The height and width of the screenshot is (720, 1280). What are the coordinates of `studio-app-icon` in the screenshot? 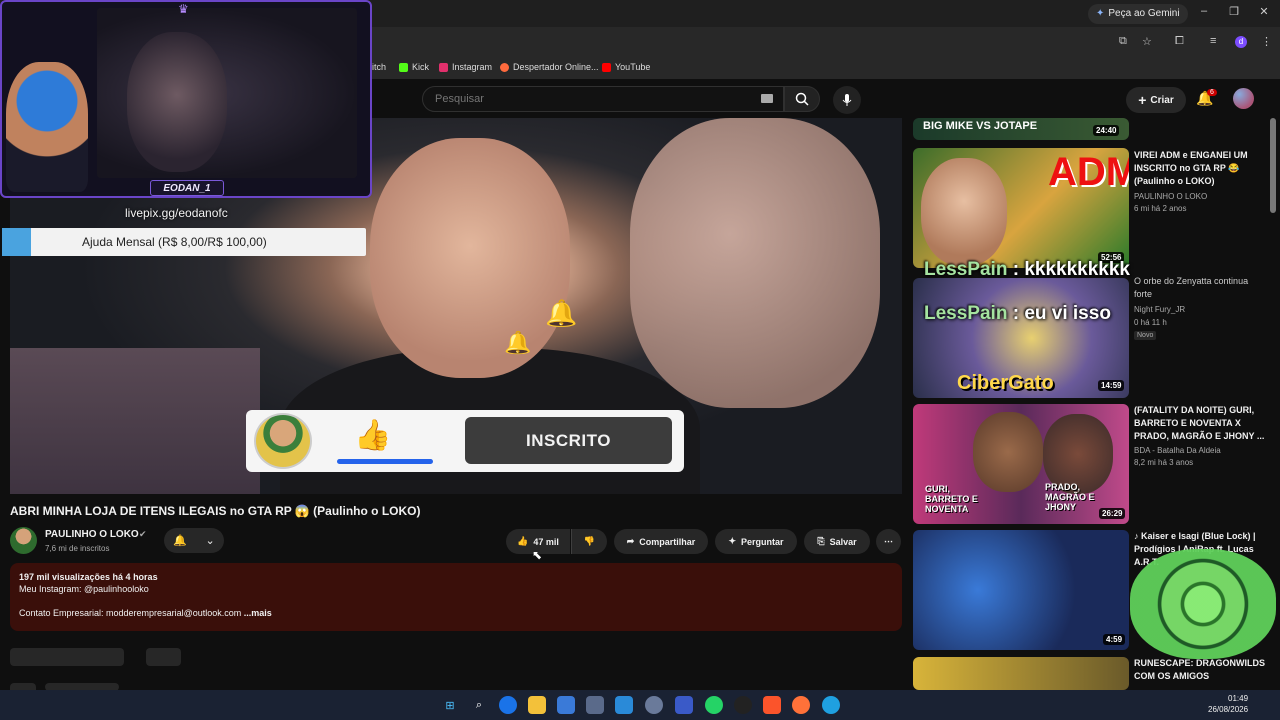 It's located at (684, 705).